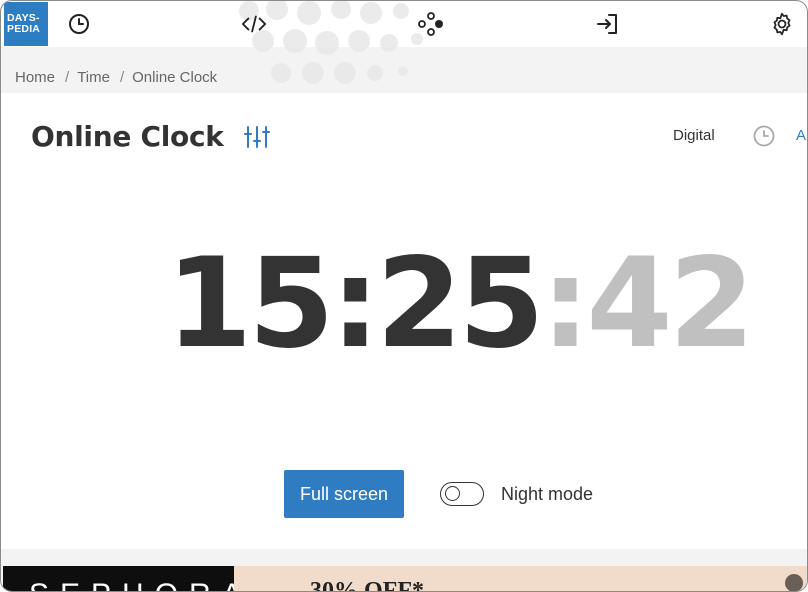 This screenshot has width=808, height=592. I want to click on share-icon, so click(431, 24).